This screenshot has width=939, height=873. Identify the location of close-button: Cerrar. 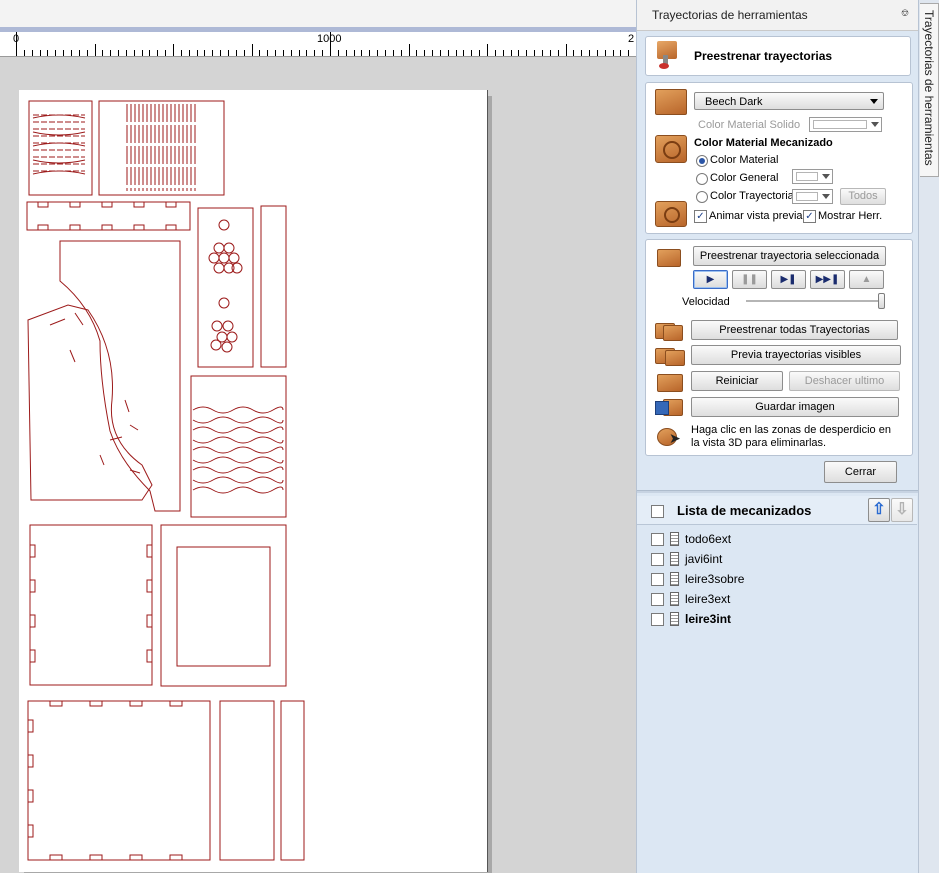
(860, 472).